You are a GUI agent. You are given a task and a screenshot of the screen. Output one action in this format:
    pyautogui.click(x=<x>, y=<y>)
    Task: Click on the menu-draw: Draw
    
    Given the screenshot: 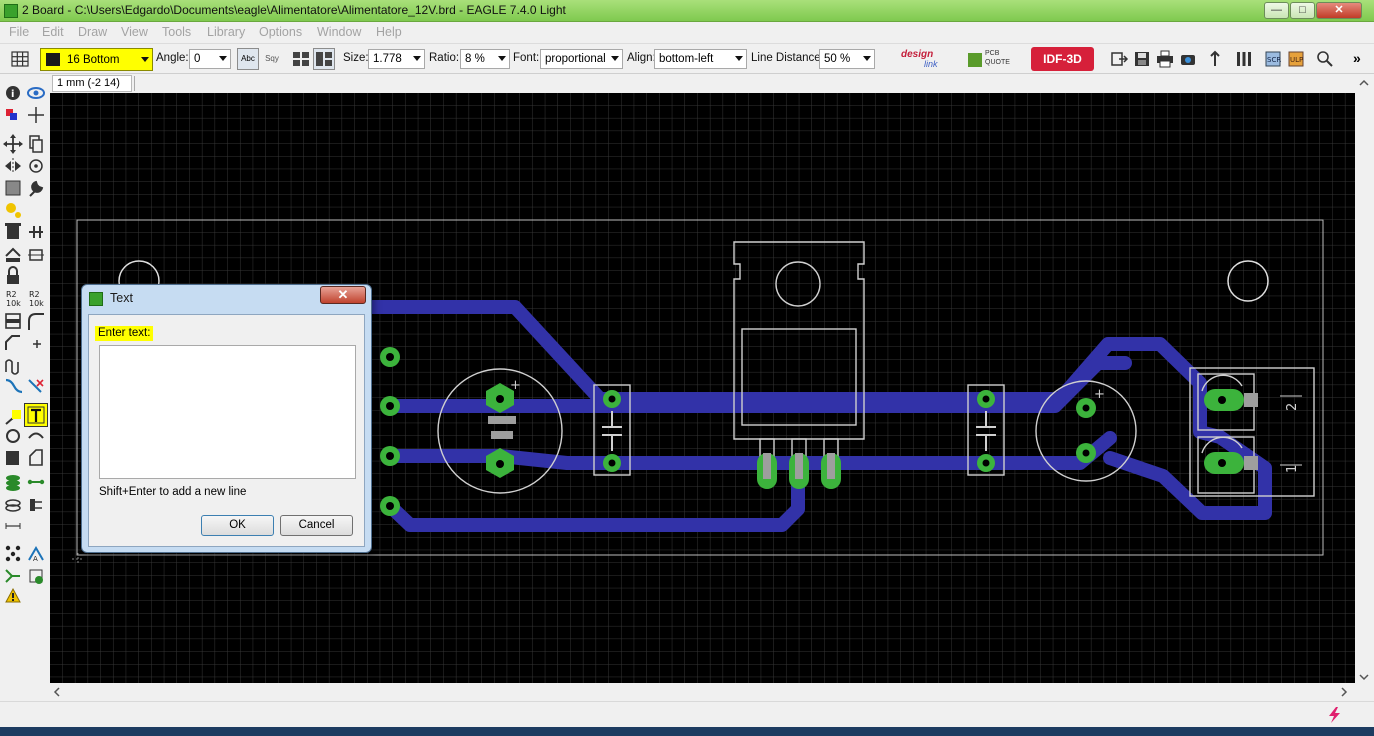 What is the action you would take?
    pyautogui.click(x=92, y=32)
    